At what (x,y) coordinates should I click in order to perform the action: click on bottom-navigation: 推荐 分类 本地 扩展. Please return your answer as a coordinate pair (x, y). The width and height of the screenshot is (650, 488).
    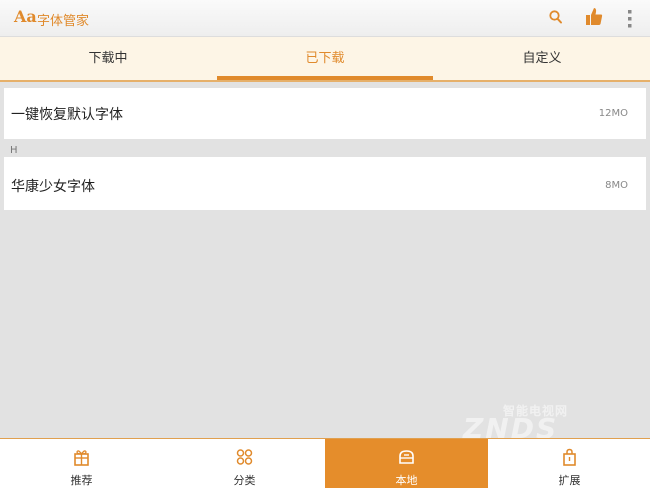
    Looking at the image, I should click on (325, 463).